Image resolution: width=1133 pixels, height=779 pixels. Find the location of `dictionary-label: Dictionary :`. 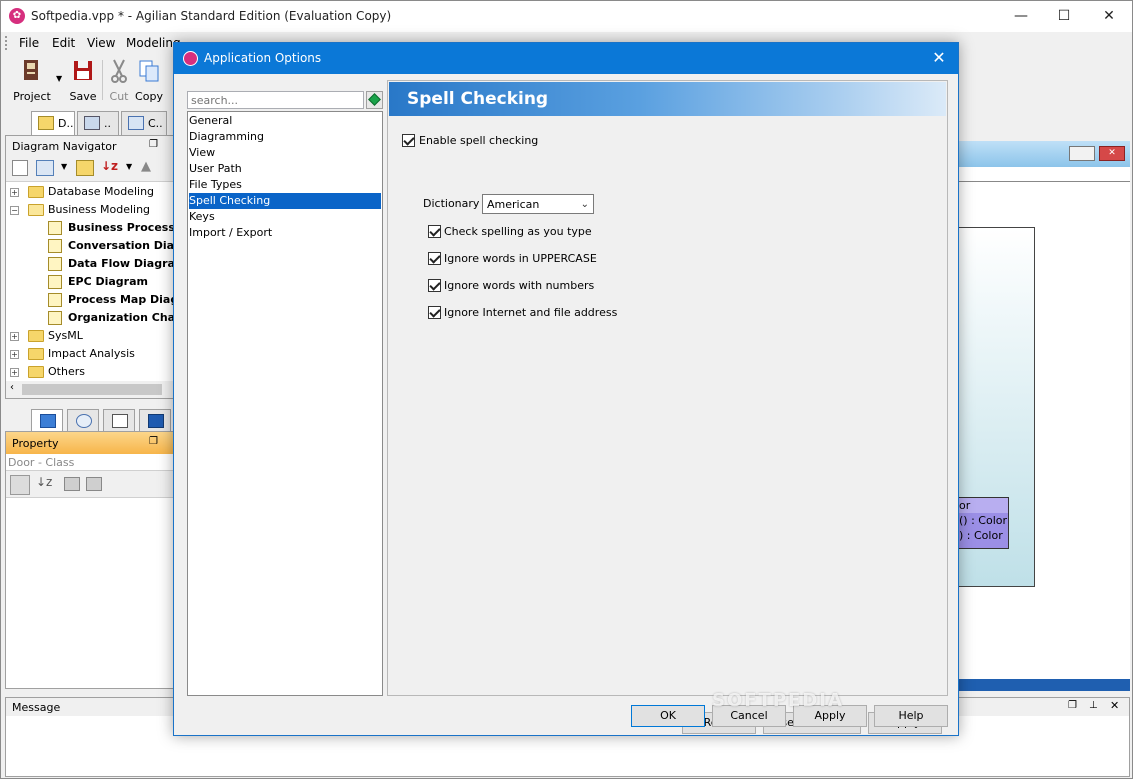

dictionary-label: Dictionary : is located at coordinates (455, 203).